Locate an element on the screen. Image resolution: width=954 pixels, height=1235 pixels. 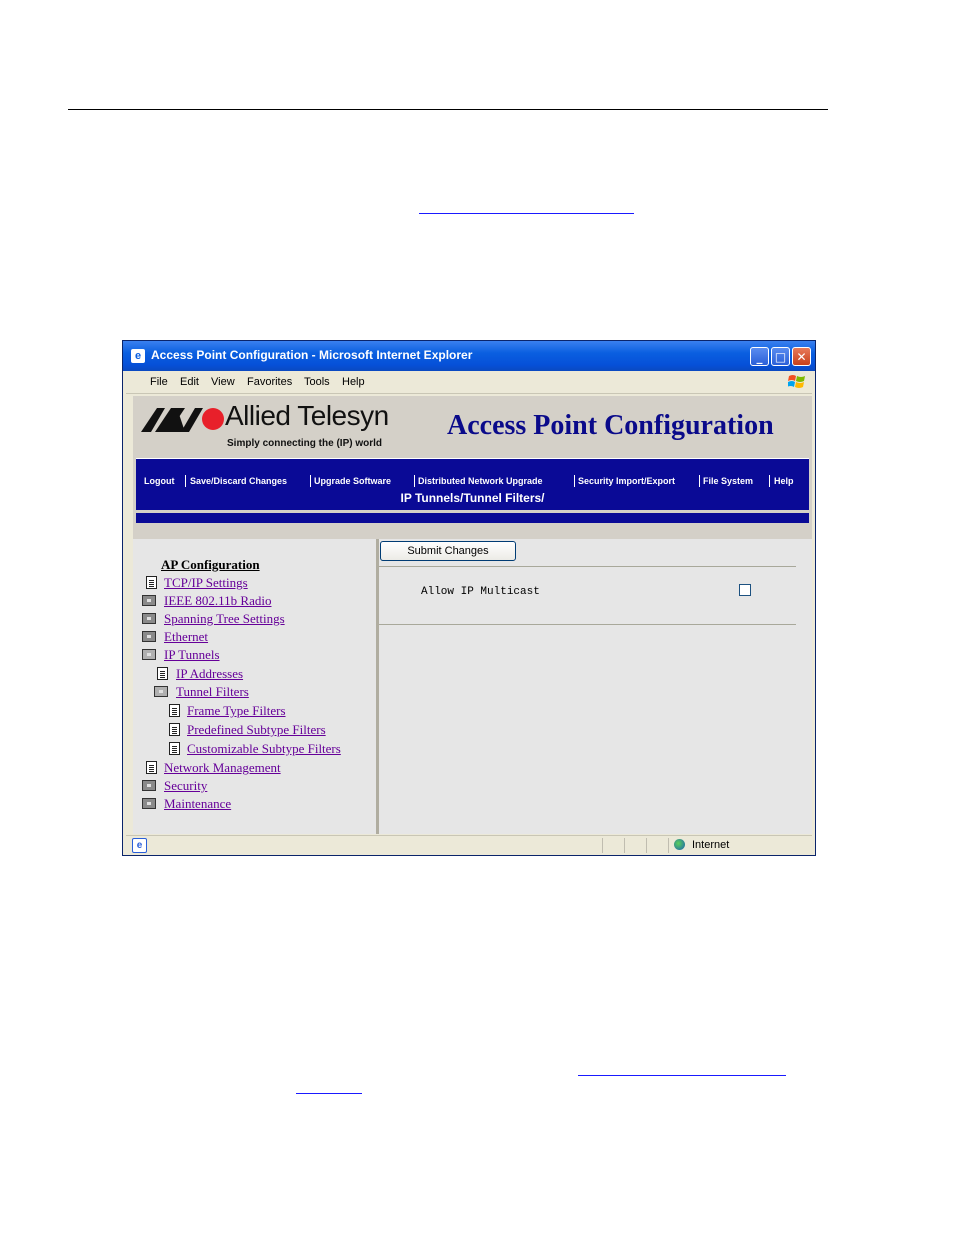
logo-mark-icon is located at coordinates (182, 420).